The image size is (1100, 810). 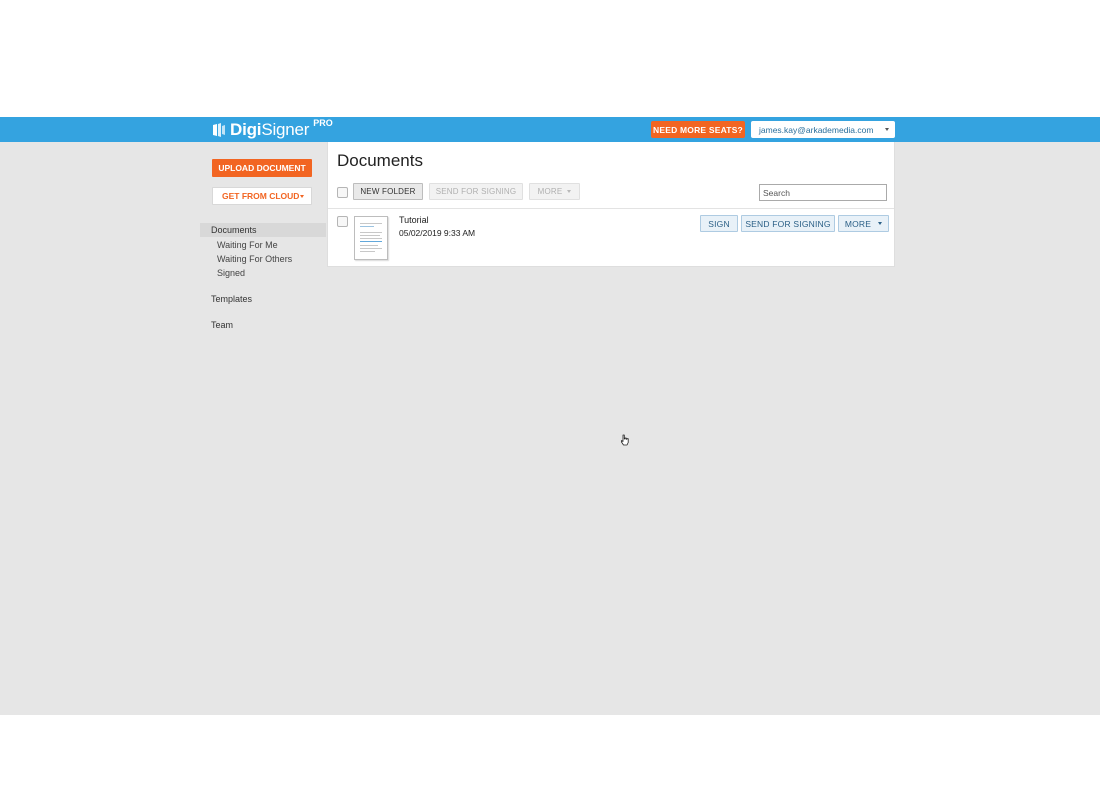 I want to click on get-from-cloud-button: GET FROM CLOUD, so click(x=262, y=196).